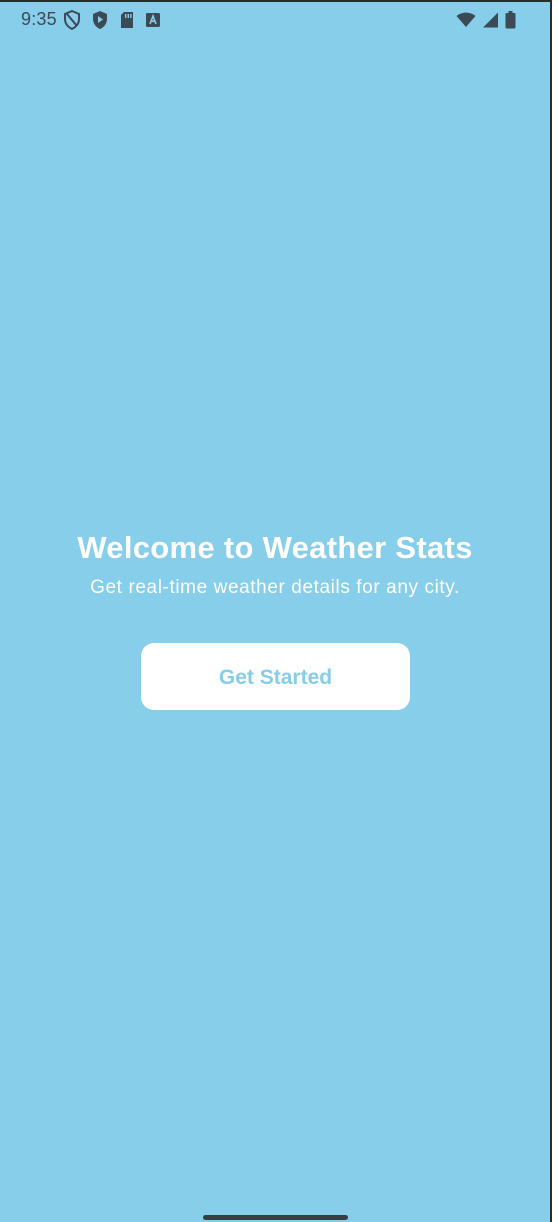  Describe the element at coordinates (275, 676) in the screenshot. I see `get-started-button: Get Started` at that location.